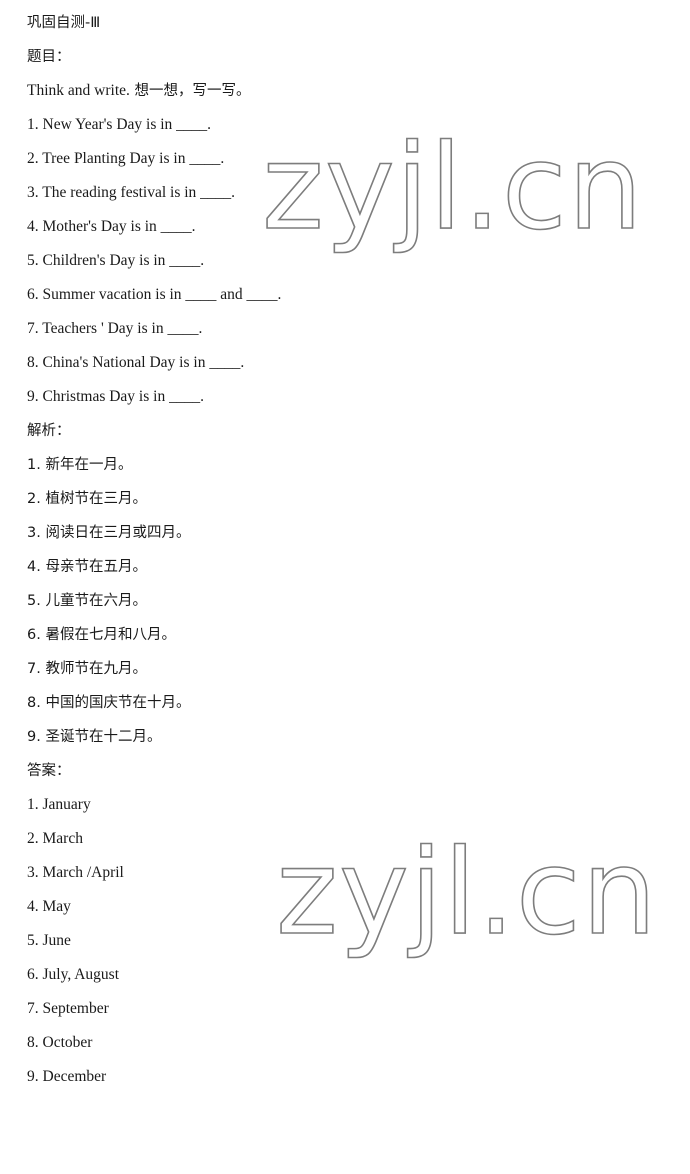  I want to click on question-item: 7. Teachers ' Day is in ____., so click(115, 328).